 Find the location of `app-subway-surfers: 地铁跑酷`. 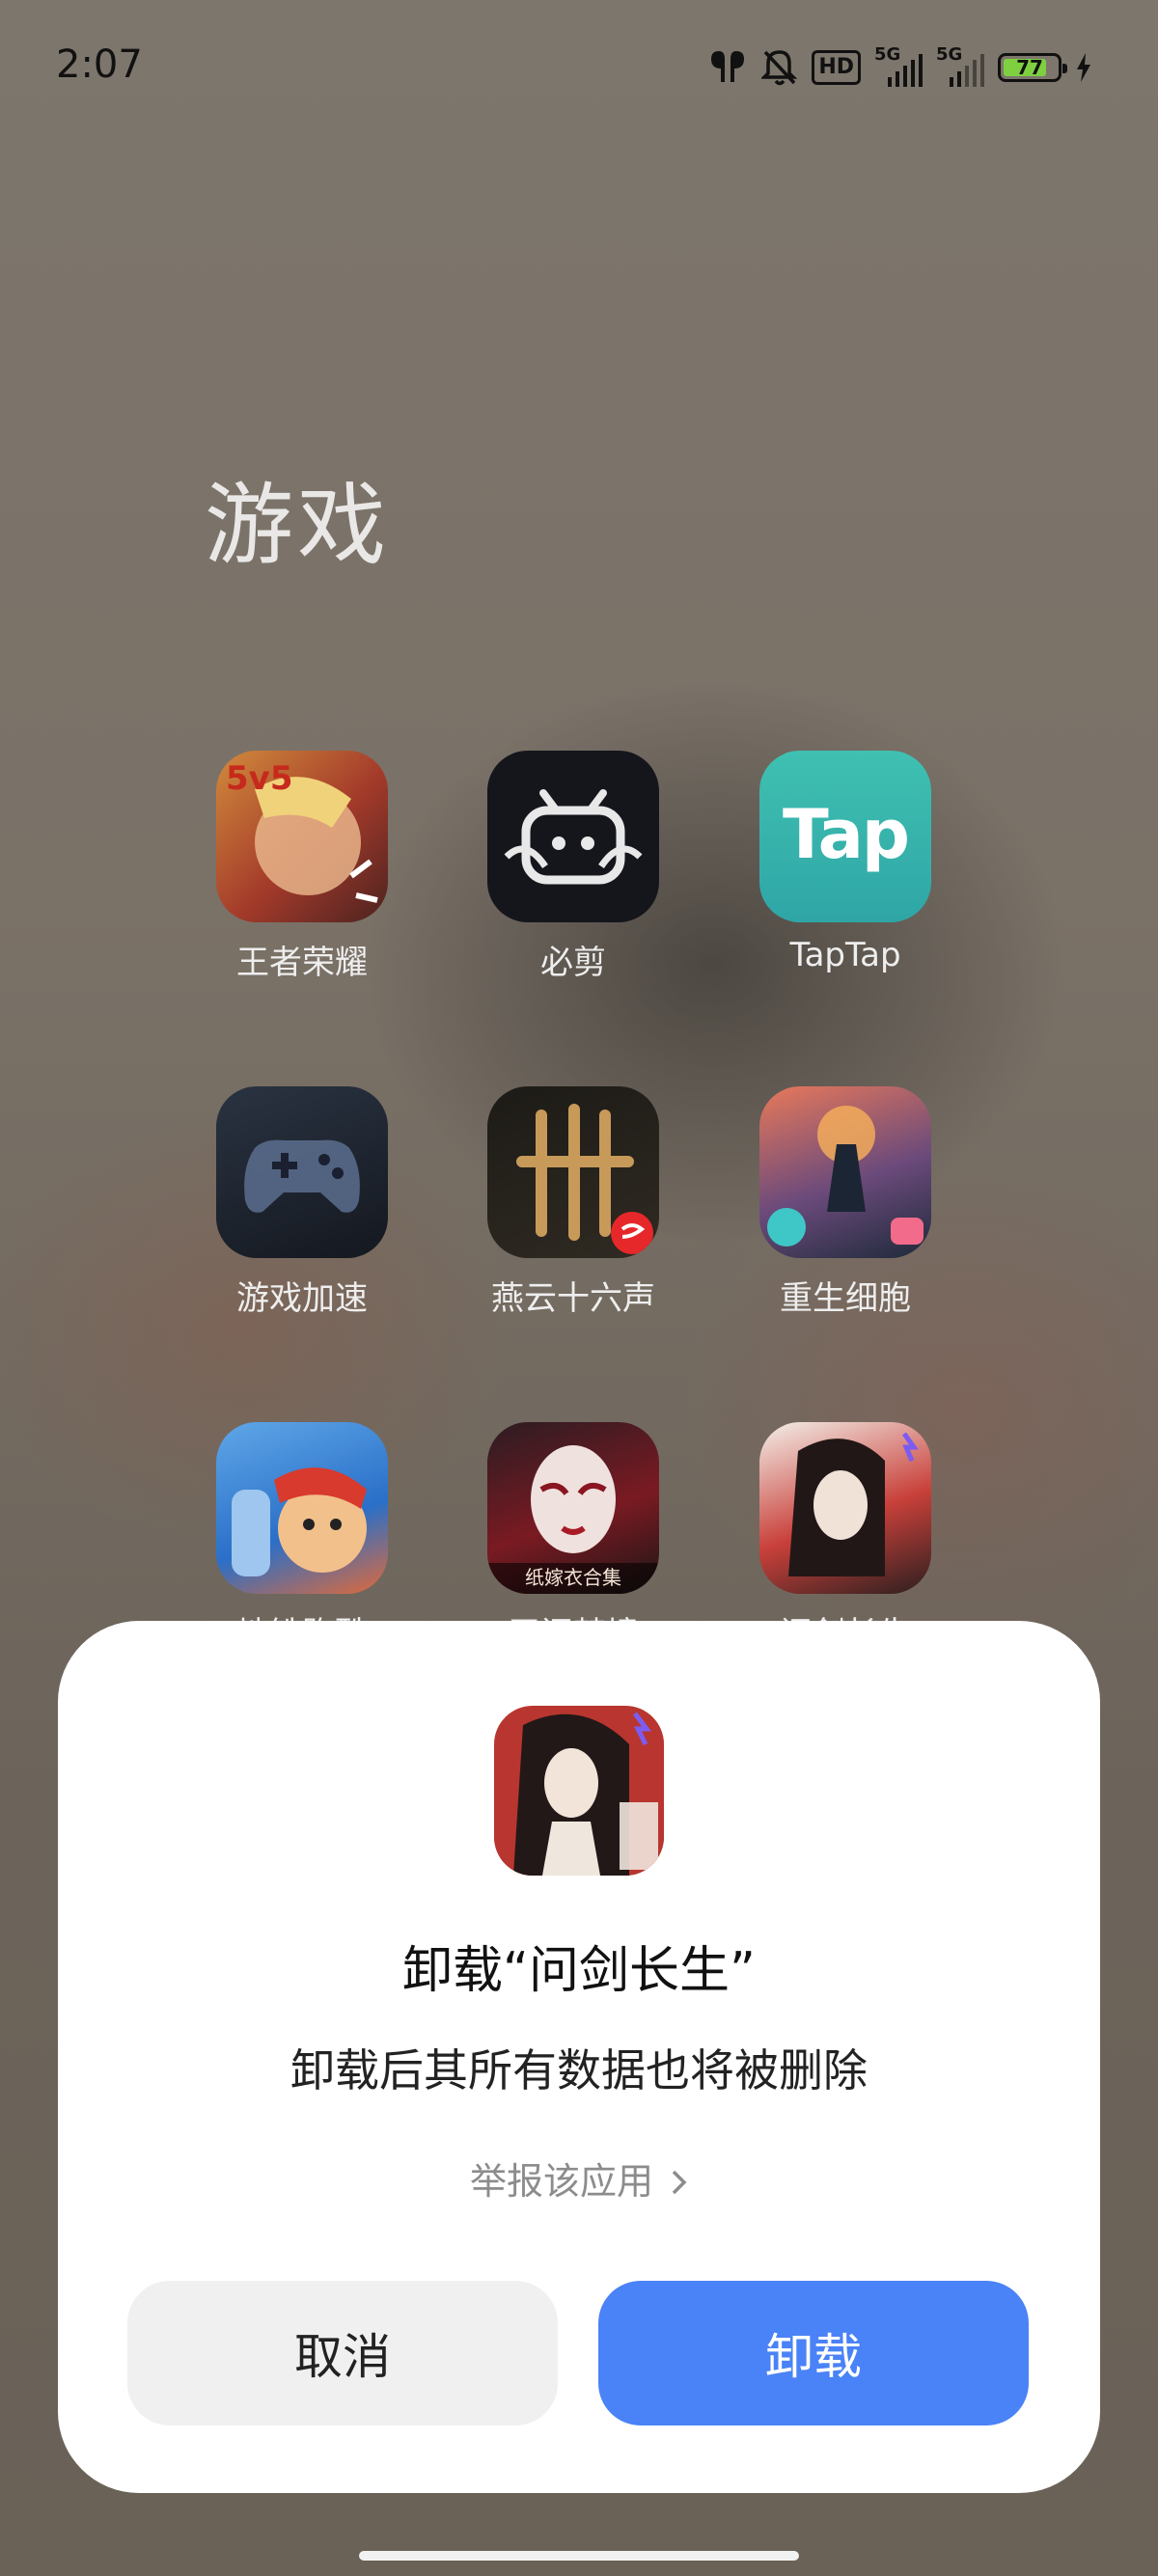

app-subway-surfers: 地铁跑酷 is located at coordinates (302, 1539).